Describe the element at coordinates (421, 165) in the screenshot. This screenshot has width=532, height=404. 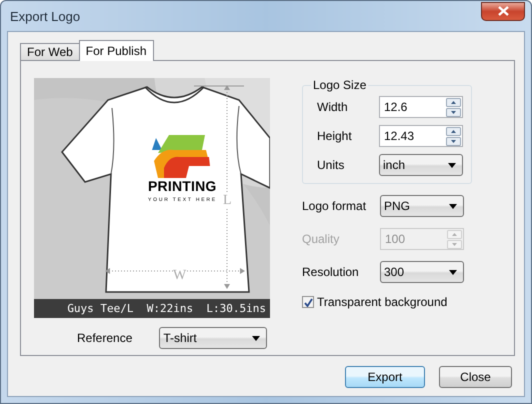
I see `dropdown: inch` at that location.